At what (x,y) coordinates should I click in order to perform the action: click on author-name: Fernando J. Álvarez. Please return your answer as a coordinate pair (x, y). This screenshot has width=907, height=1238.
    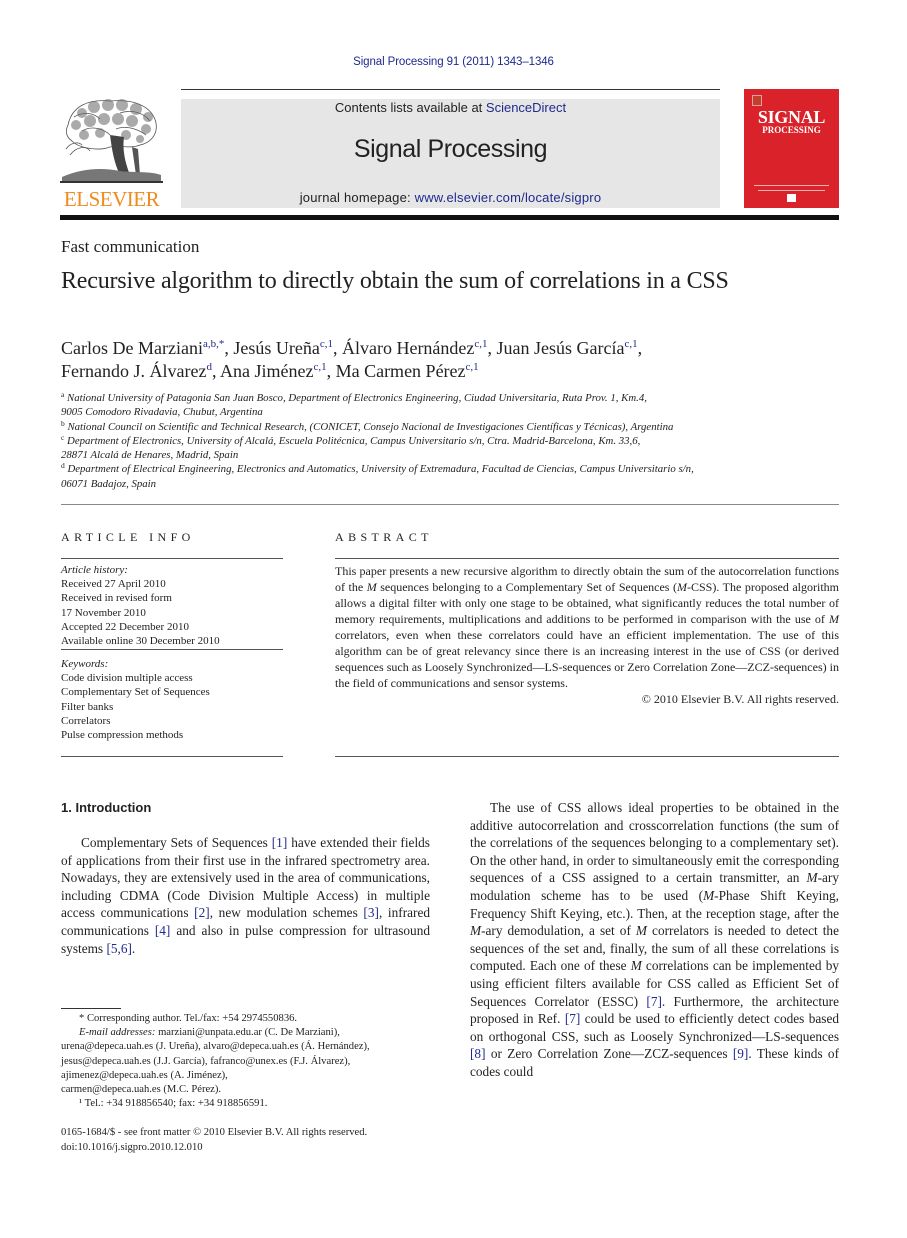
    Looking at the image, I should click on (133, 371).